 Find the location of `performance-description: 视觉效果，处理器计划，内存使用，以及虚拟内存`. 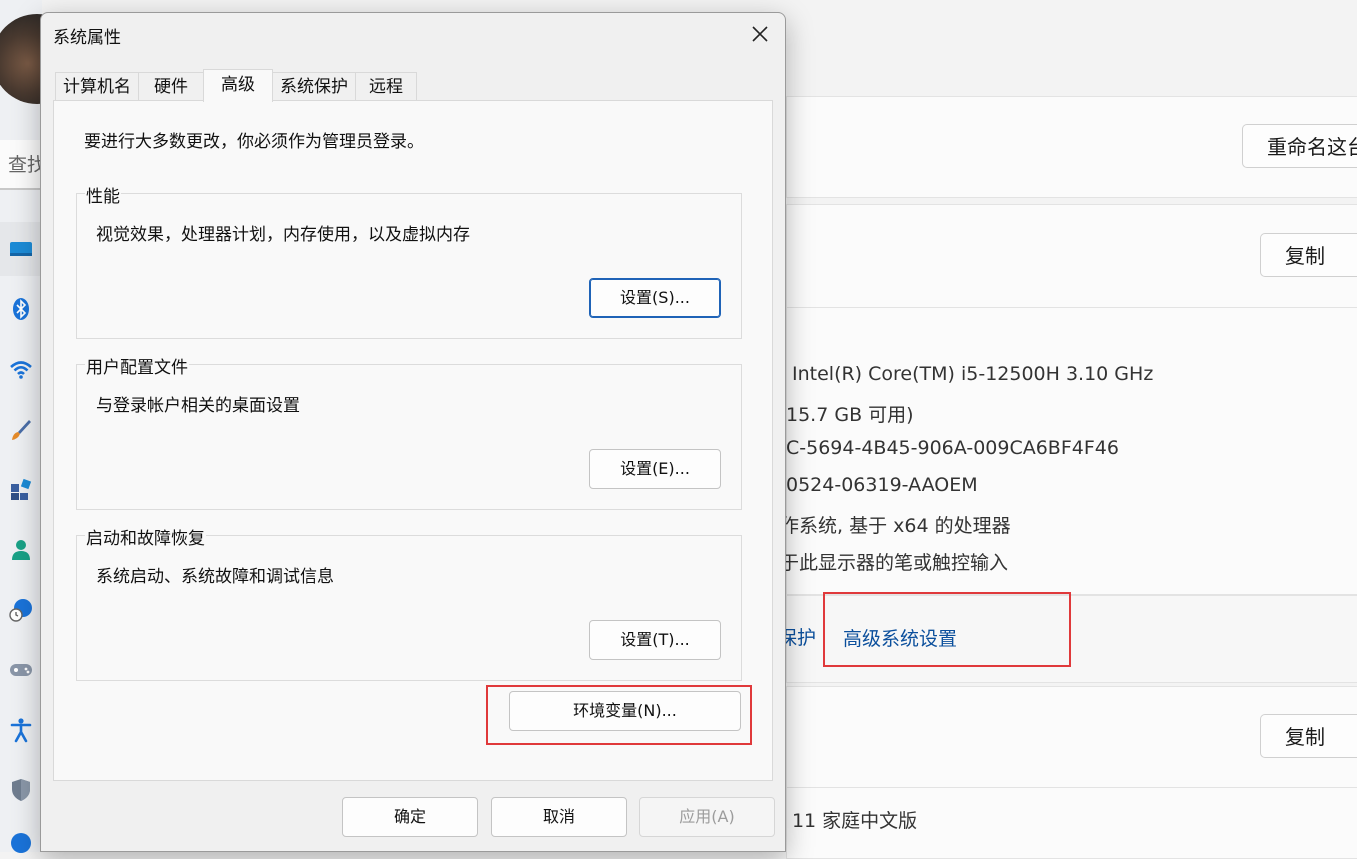

performance-description: 视觉效果，处理器计划，内存使用，以及虚拟内存 is located at coordinates (283, 235).